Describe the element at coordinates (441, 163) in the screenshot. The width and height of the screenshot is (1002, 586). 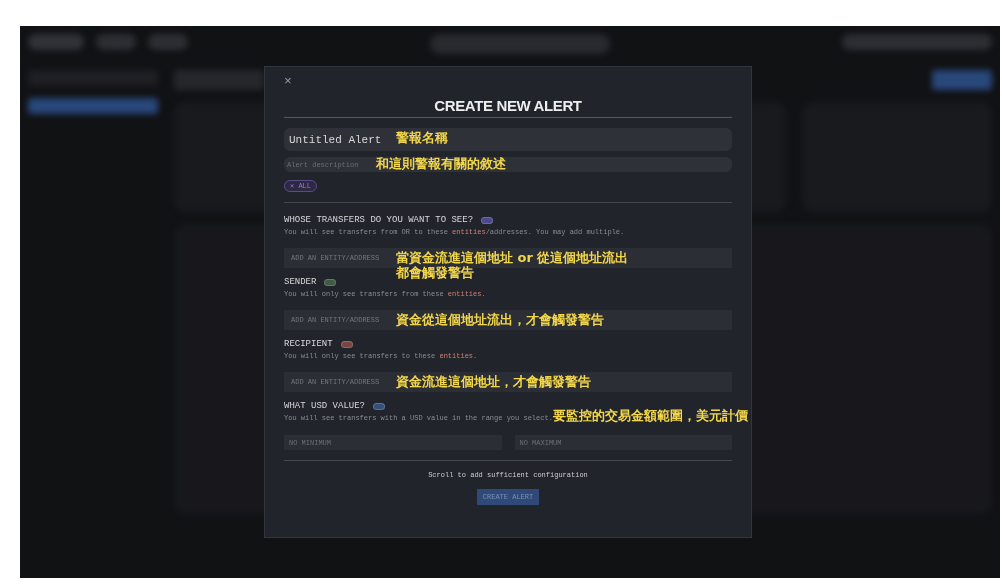
I see `annotation-text: 和這則警報有關的敘述` at that location.